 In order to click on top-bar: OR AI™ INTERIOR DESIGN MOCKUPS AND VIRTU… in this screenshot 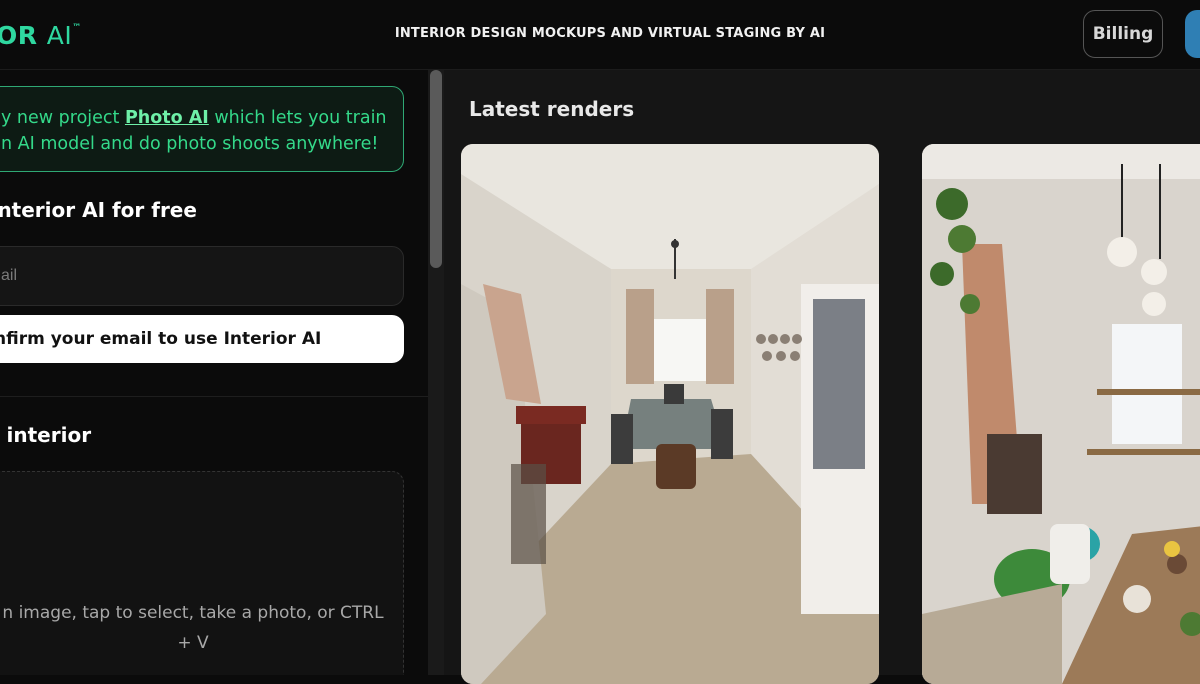, I will do `click(600, 35)`.